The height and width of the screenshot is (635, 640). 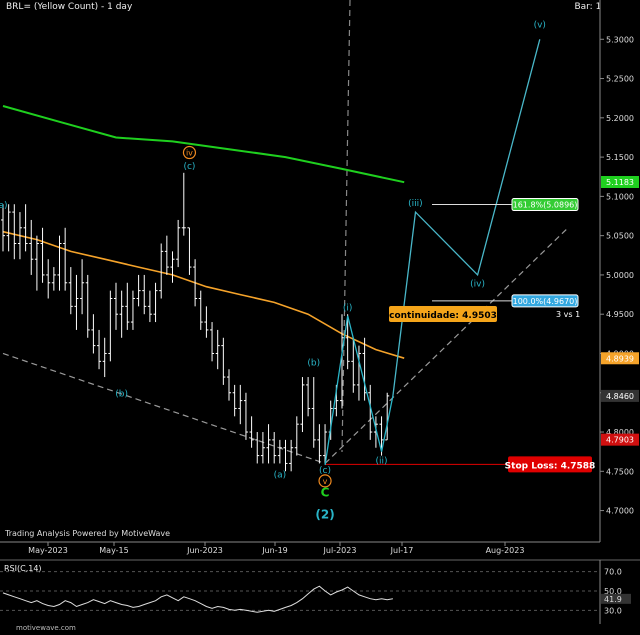 What do you see at coordinates (46, 628) in the screenshot?
I see `footer-url: motivewave.com` at bounding box center [46, 628].